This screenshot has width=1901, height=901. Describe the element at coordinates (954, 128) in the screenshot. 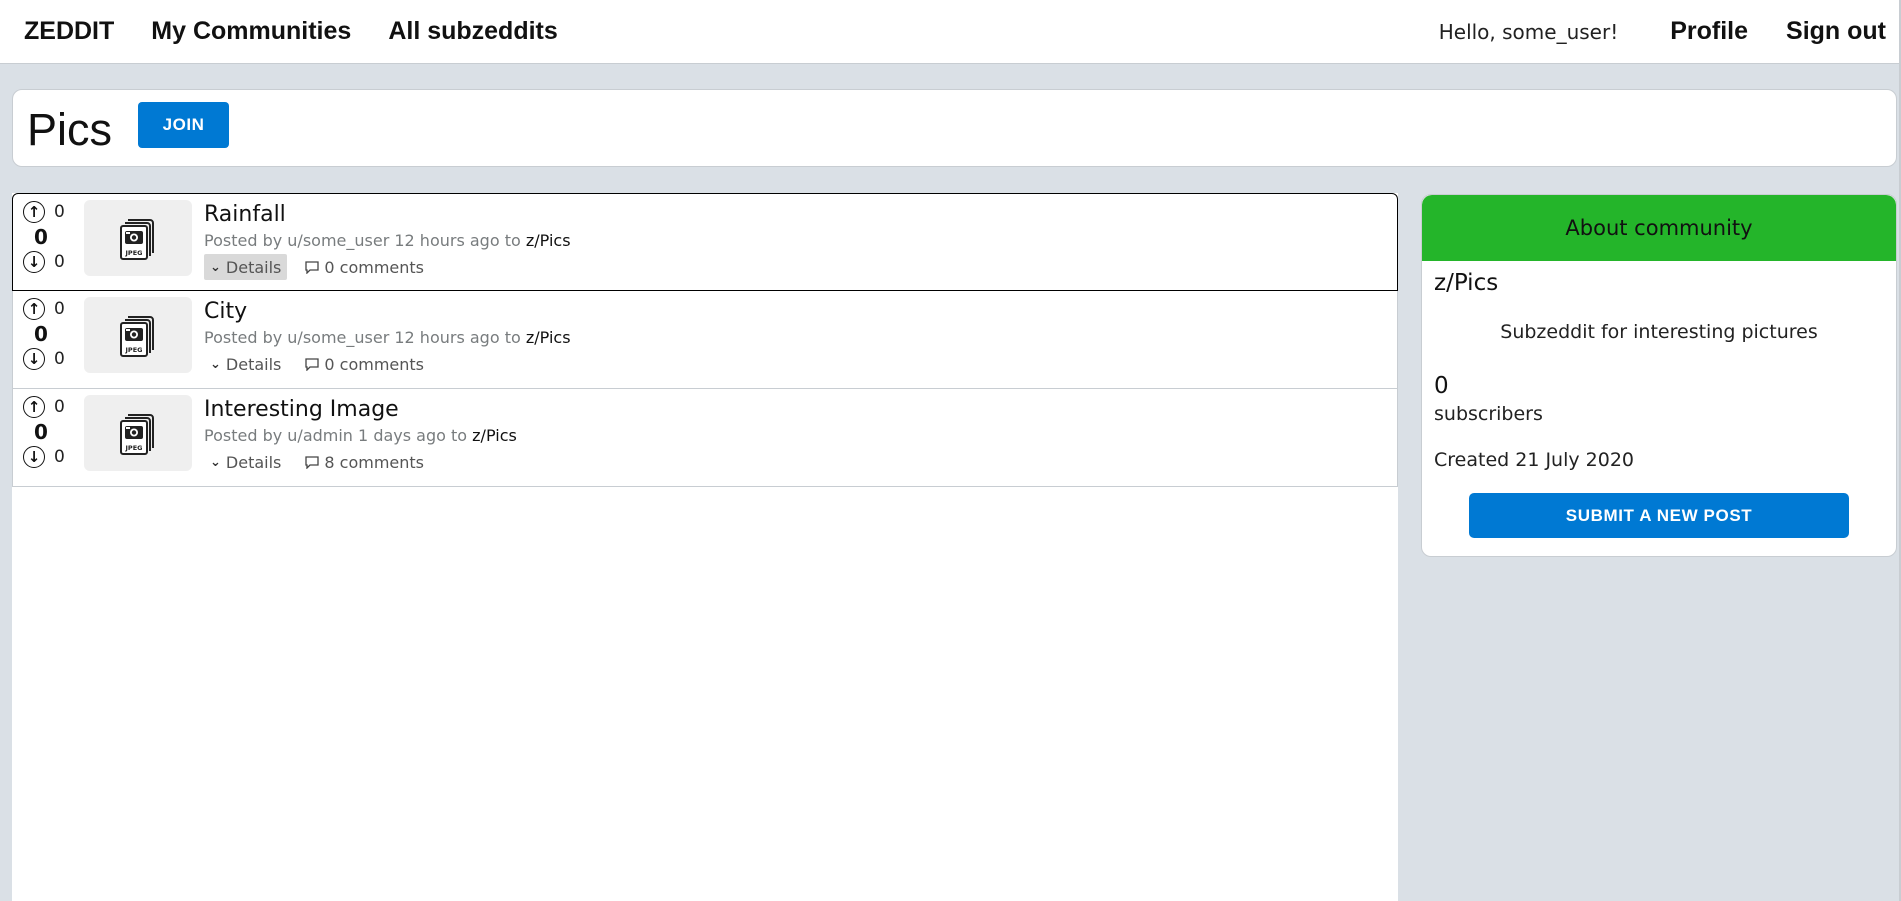

I see `community-header: Pics JOIN` at that location.